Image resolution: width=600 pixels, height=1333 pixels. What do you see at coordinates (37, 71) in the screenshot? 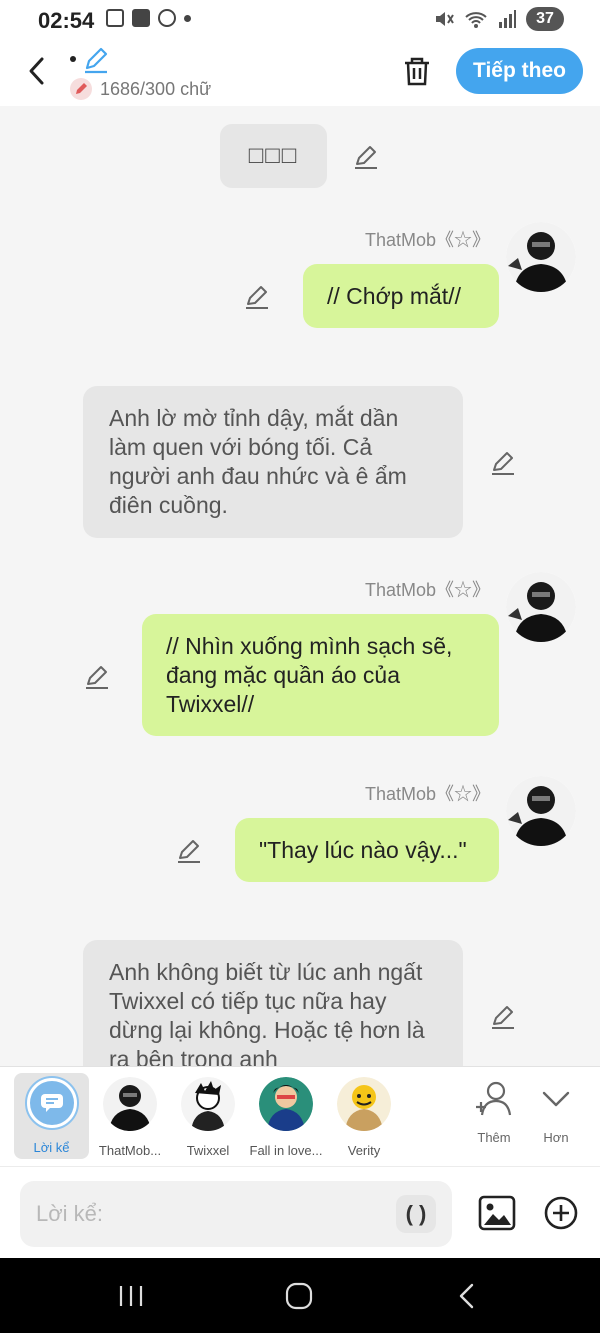
I see `back-button` at bounding box center [37, 71].